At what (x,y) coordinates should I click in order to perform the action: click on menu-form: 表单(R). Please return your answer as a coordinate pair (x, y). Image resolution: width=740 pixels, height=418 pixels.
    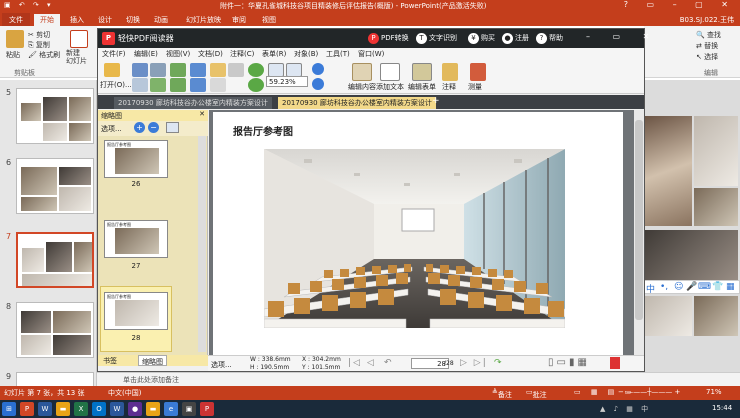
    Looking at the image, I should click on (274, 54).